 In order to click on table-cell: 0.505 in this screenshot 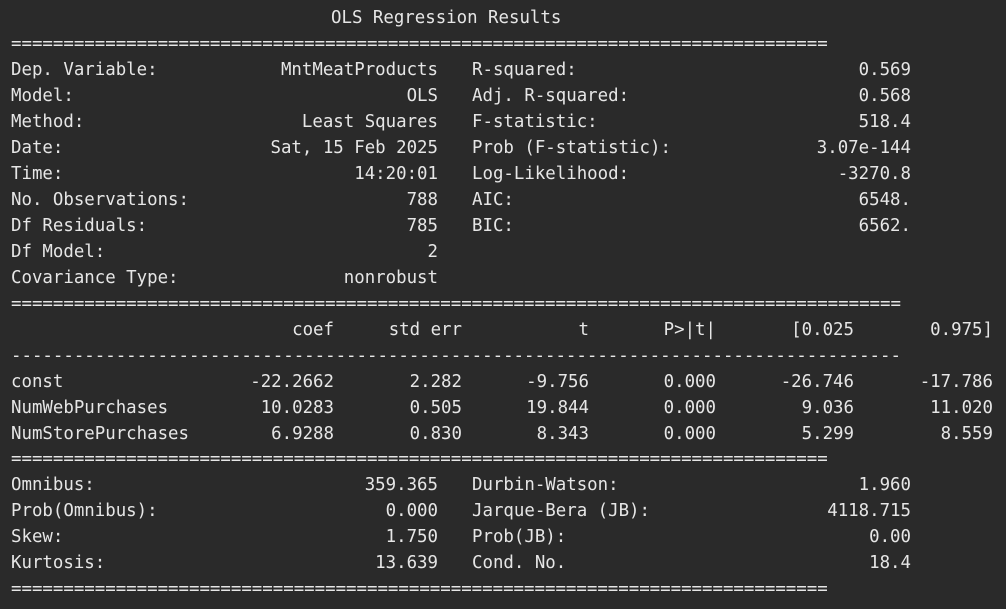, I will do `click(435, 407)`.